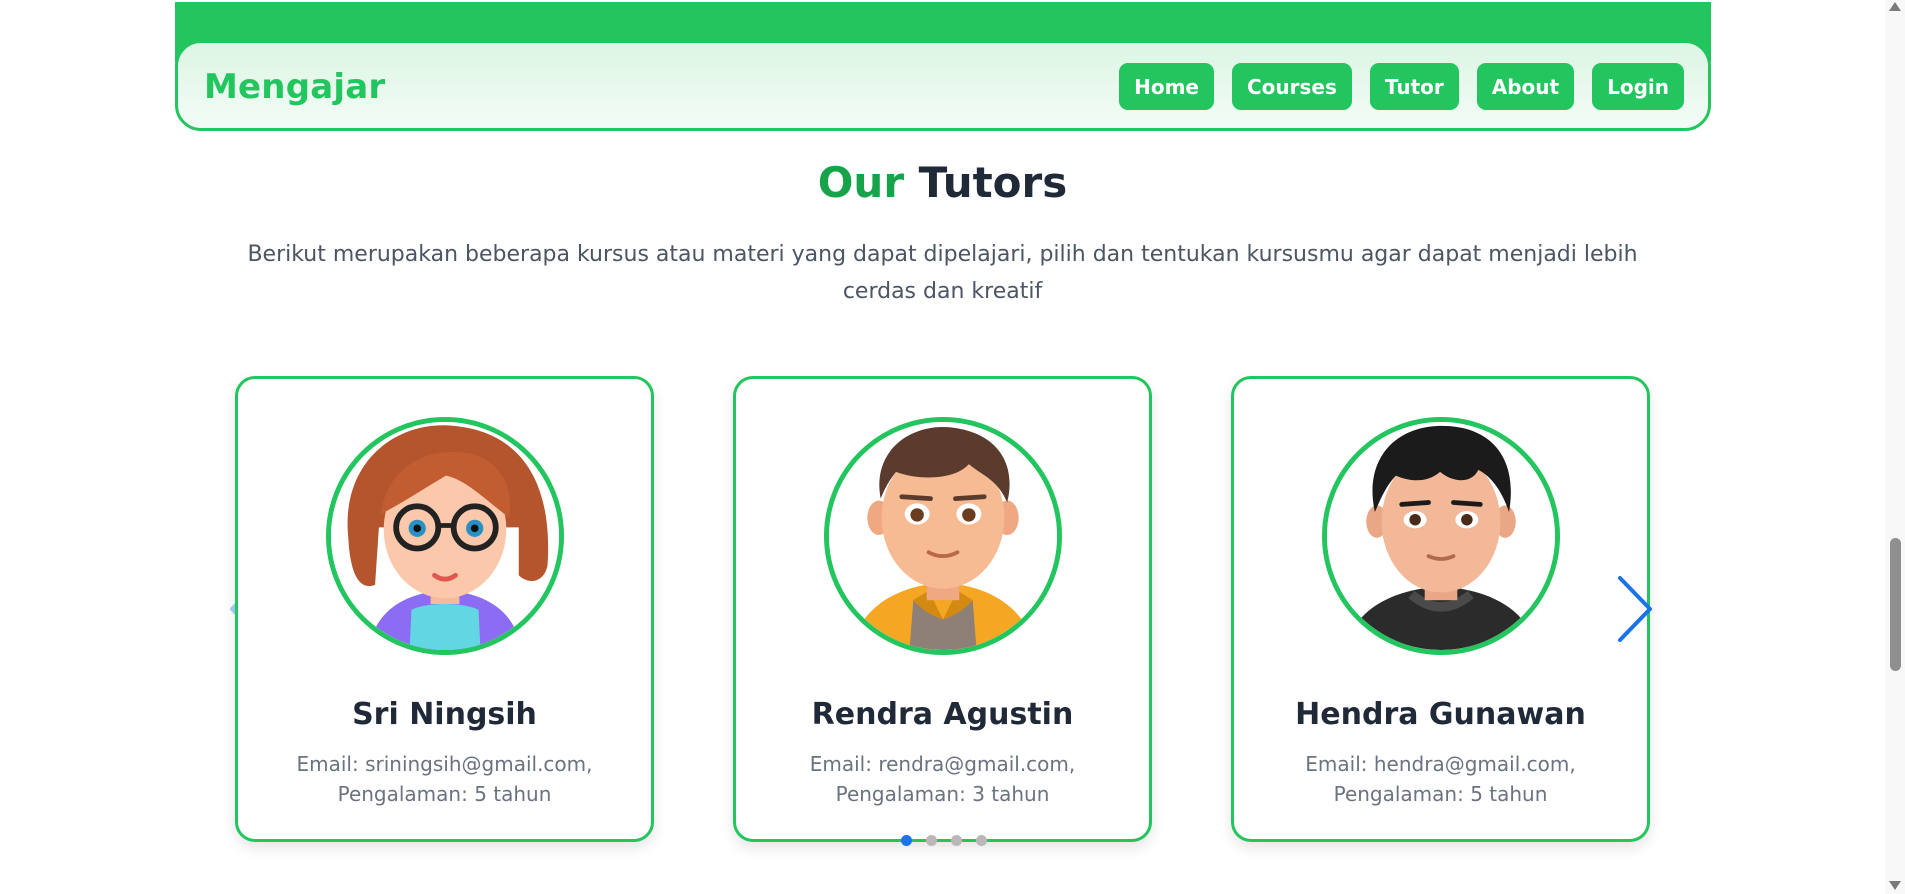 Image resolution: width=1905 pixels, height=894 pixels. I want to click on carousel-next-button, so click(1634, 609).